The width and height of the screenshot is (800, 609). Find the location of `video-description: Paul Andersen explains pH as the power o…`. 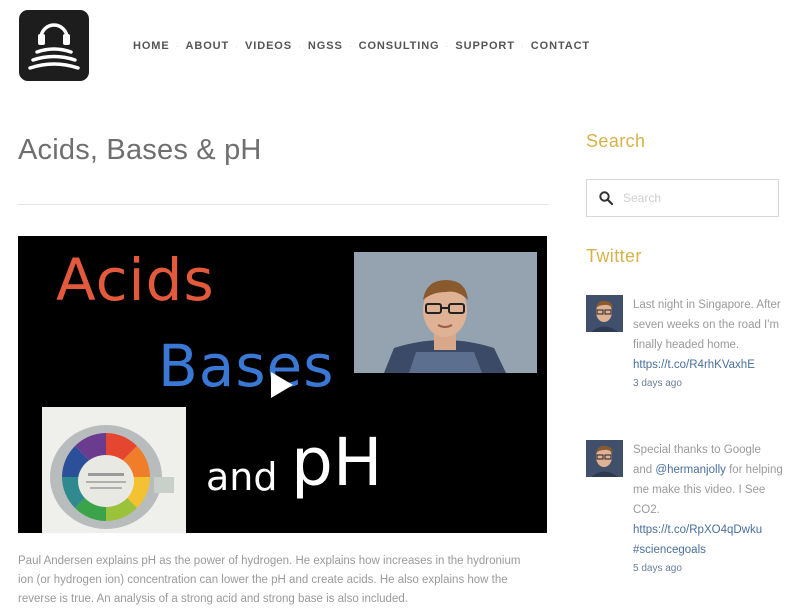

video-description: Paul Andersen explains pH as the power o… is located at coordinates (269, 580).